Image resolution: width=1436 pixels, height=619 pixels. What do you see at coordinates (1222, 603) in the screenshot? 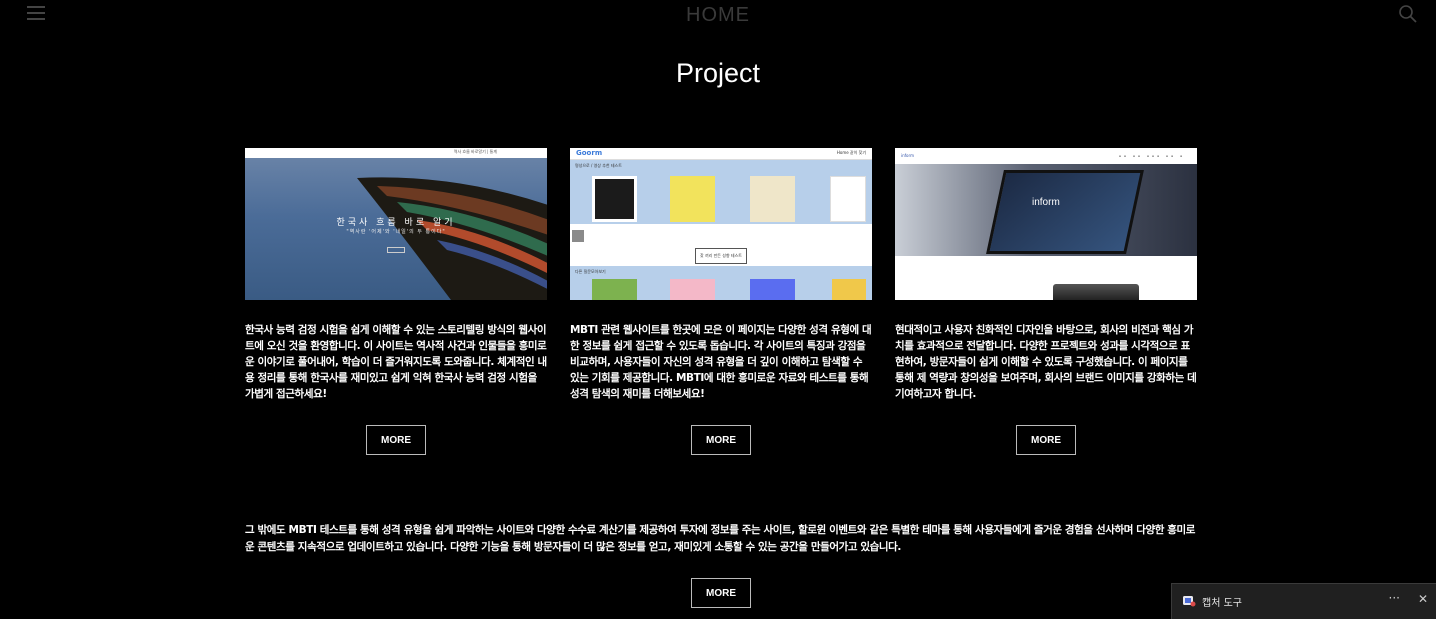
I see `snipping-tool-label: 캡처 도구` at bounding box center [1222, 603].